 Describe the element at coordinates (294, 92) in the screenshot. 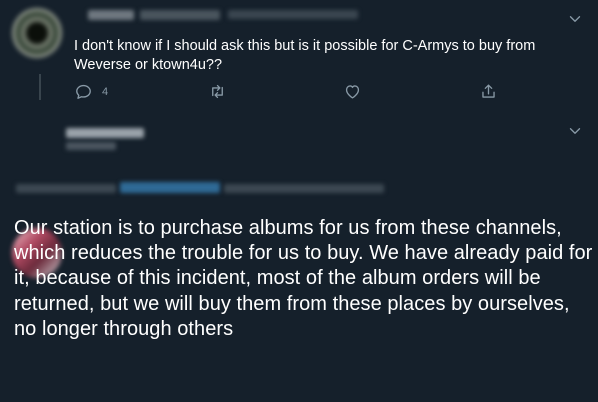

I see `tweet-actions: 4` at that location.